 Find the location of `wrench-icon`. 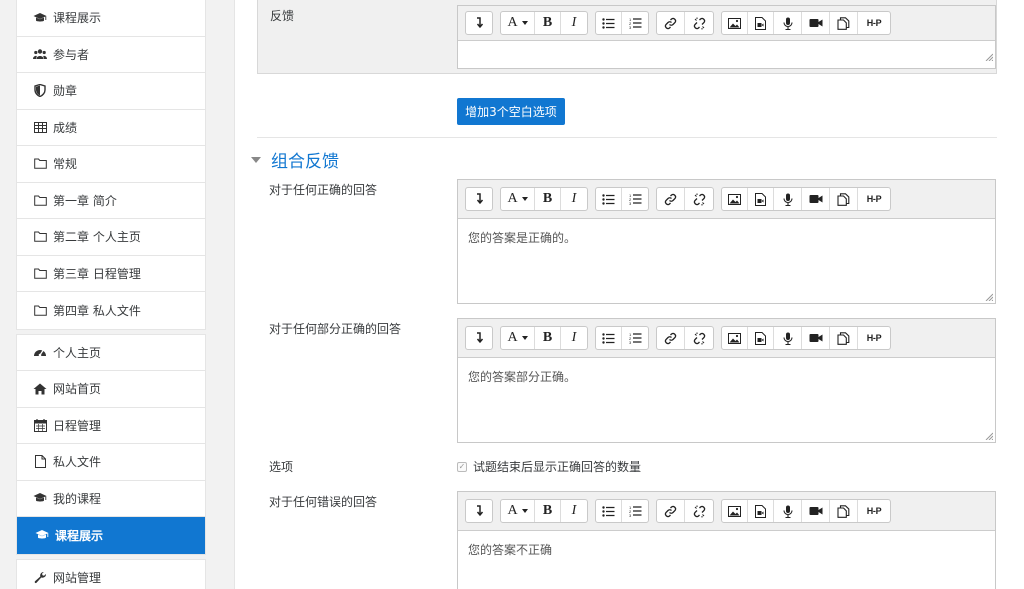

wrench-icon is located at coordinates (40, 578).